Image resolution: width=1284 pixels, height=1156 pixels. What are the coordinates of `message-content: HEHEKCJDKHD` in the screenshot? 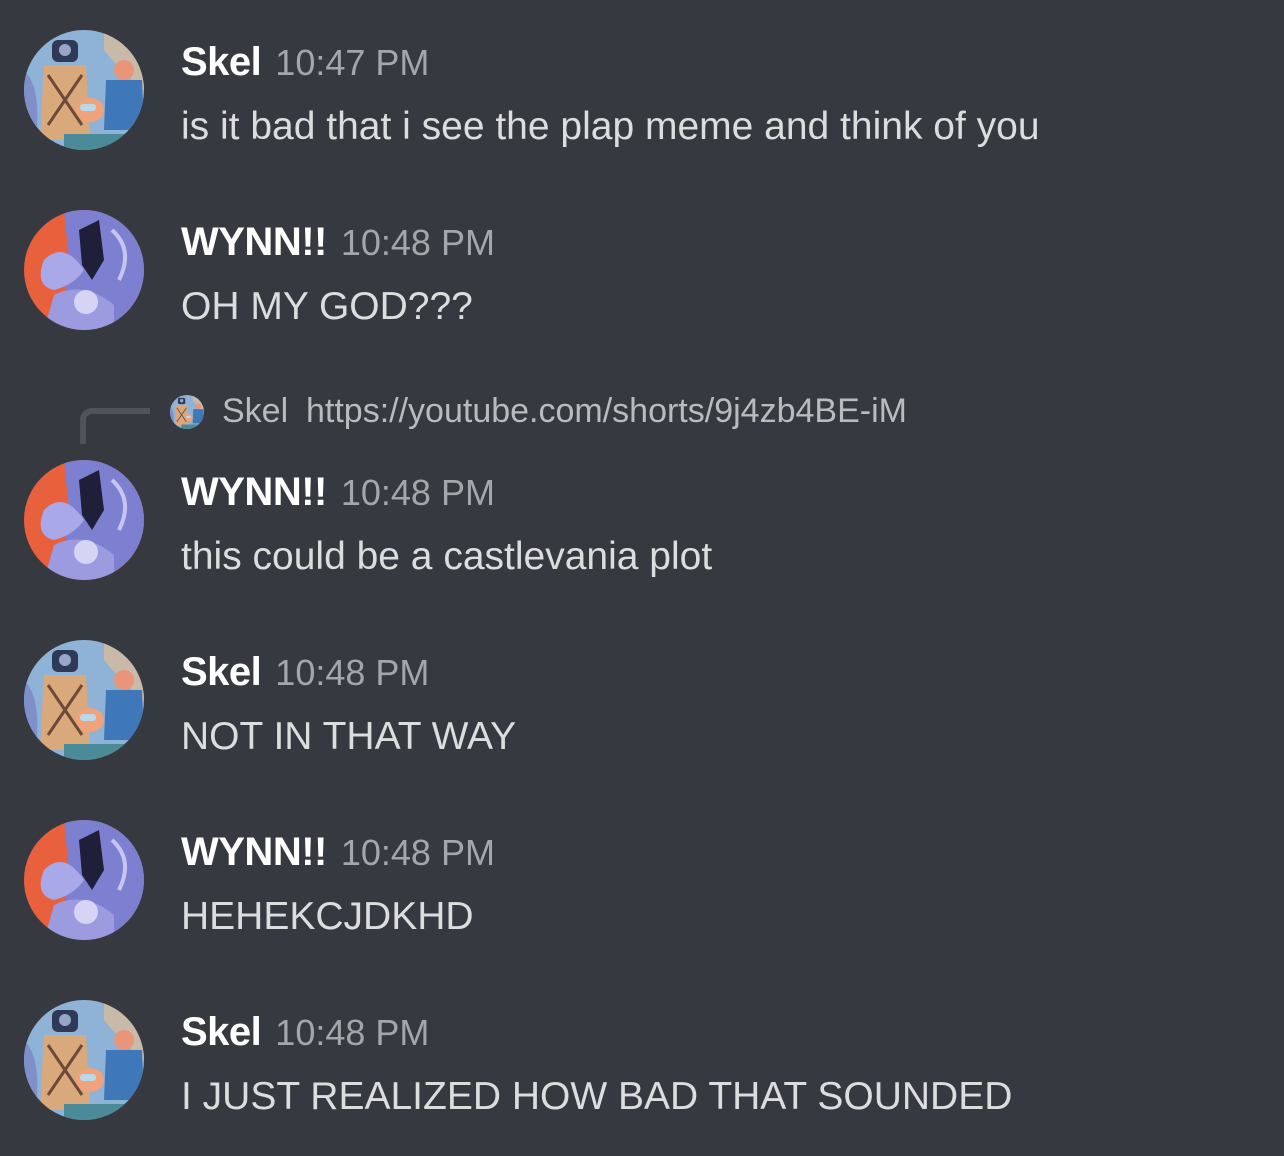 It's located at (327, 916).